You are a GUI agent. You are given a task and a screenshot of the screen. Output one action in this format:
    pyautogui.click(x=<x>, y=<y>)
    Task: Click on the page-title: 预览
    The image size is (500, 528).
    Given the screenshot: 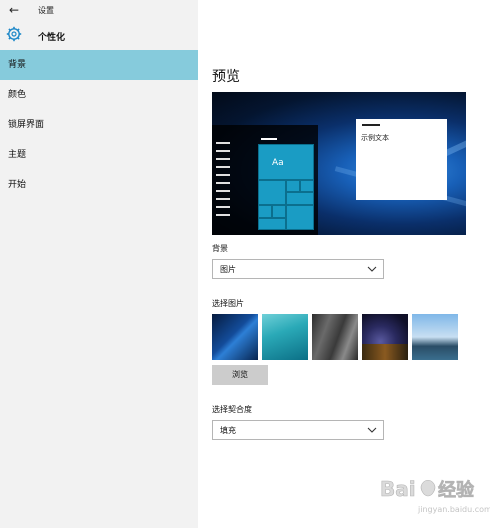 What is the action you would take?
    pyautogui.click(x=226, y=77)
    